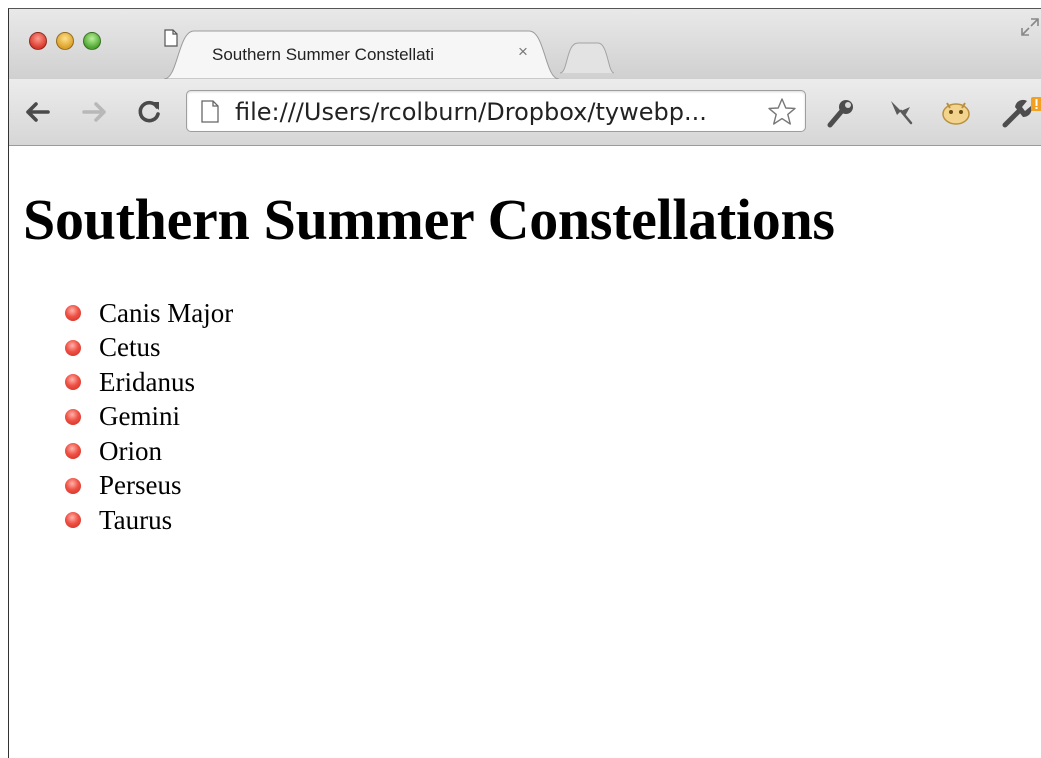 The image size is (1041, 758). Describe the element at coordinates (782, 112) in the screenshot. I see `bookmark-star-icon` at that location.